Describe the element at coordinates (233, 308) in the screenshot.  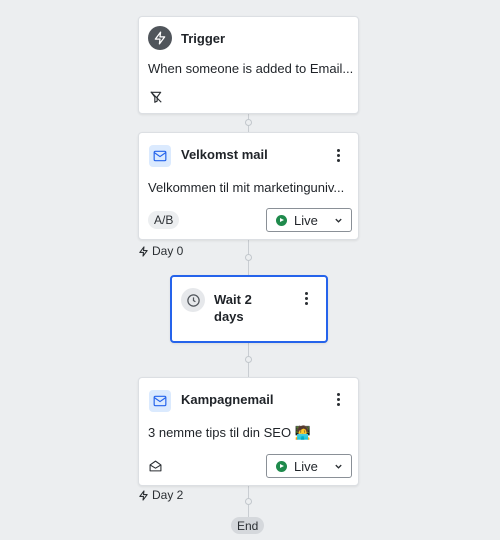
I see `wait-title: Wait 2 days` at that location.